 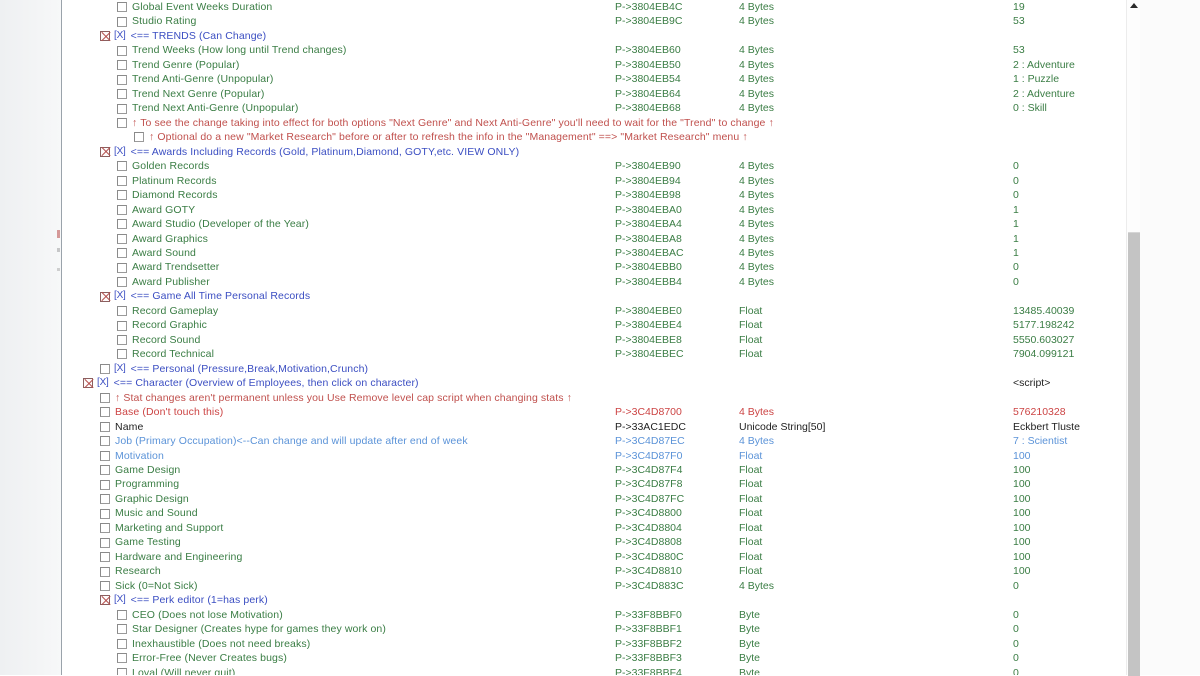 What do you see at coordinates (598, 181) in the screenshot?
I see `cheat-entry-row: Platinum Records P->3804EB94 4 Bytes 0` at bounding box center [598, 181].